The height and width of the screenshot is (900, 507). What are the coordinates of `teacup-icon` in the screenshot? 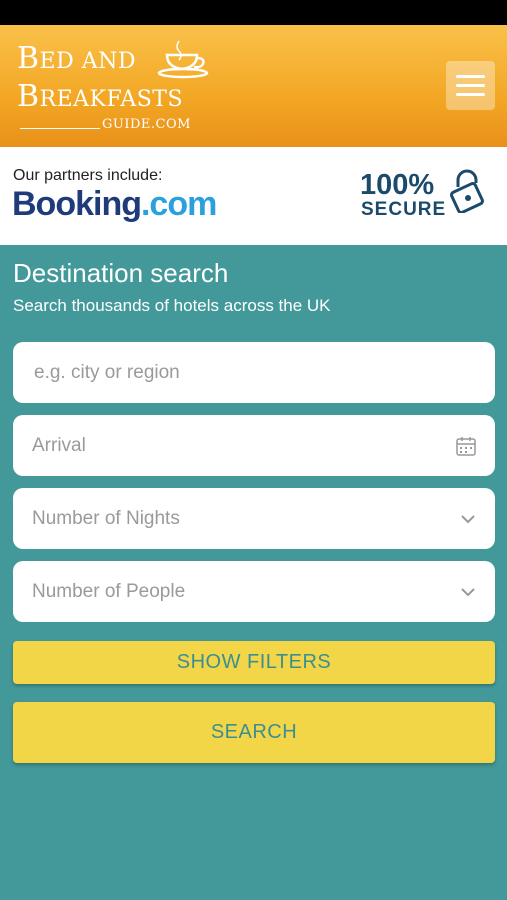 It's located at (183, 59).